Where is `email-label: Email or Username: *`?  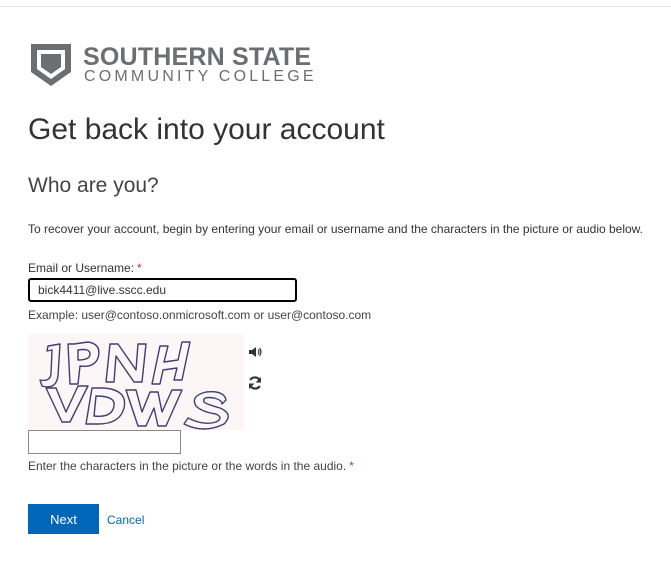 email-label: Email or Username: * is located at coordinates (85, 268).